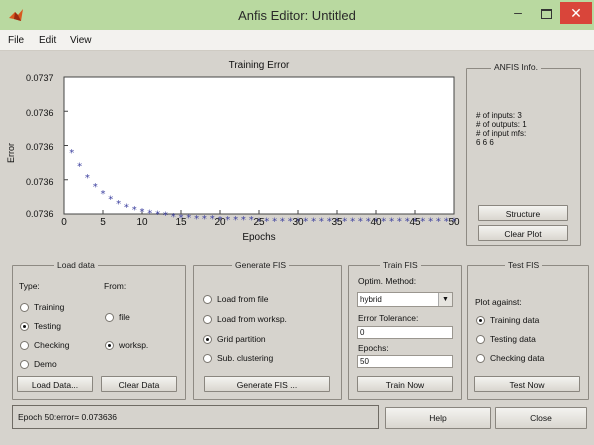  I want to click on type-label: Type:, so click(29, 286).